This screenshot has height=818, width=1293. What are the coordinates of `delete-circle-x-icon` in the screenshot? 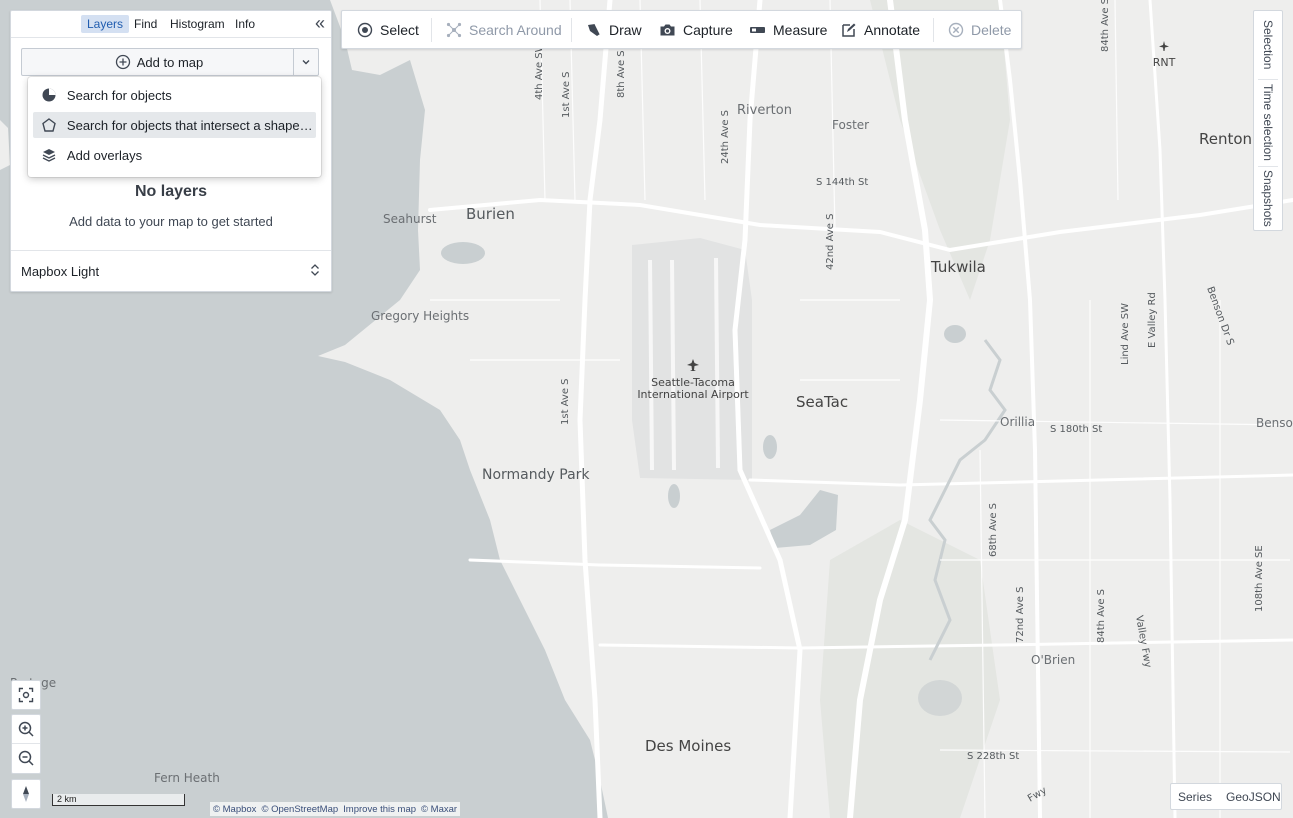 It's located at (956, 29).